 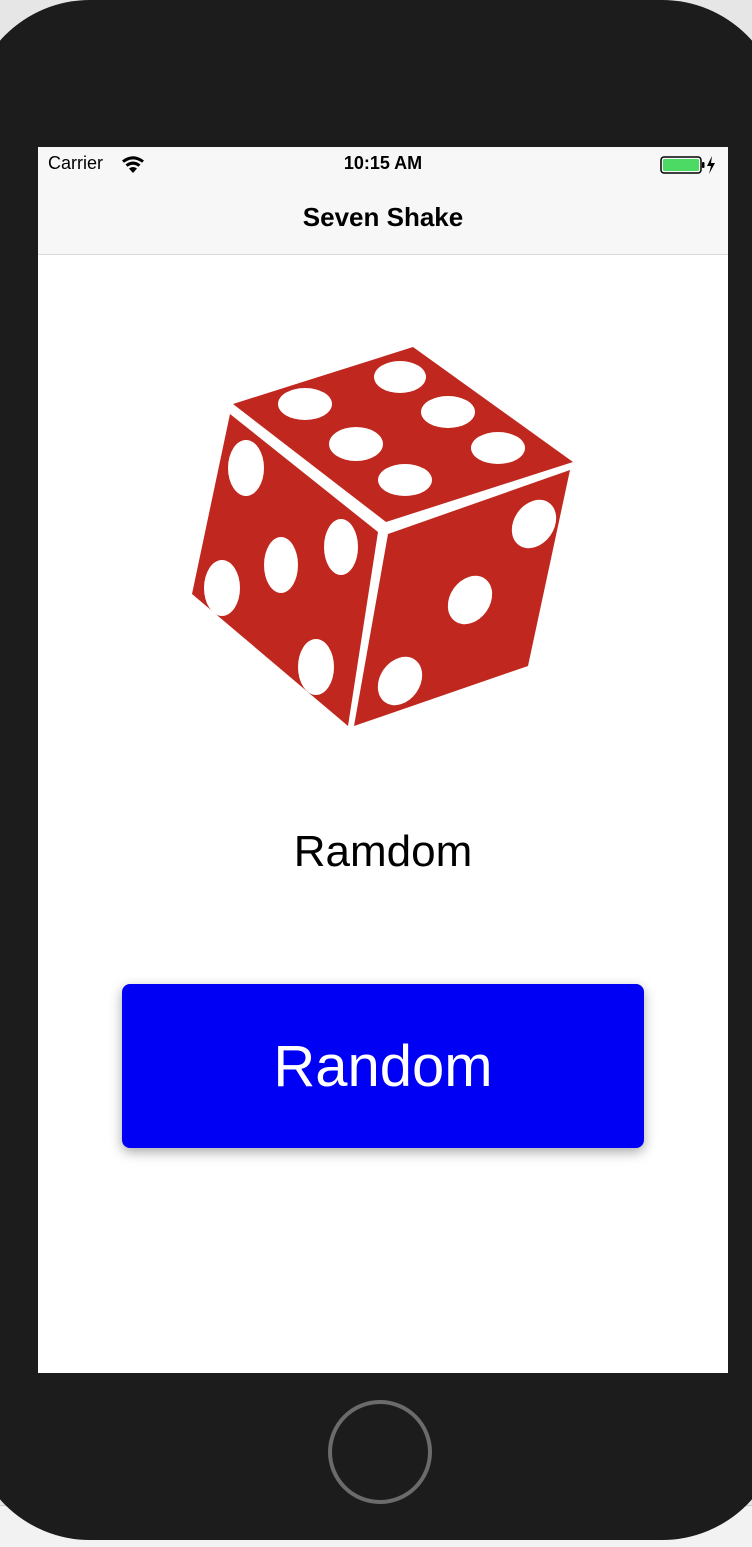 What do you see at coordinates (380, 1452) in the screenshot?
I see `home-button` at bounding box center [380, 1452].